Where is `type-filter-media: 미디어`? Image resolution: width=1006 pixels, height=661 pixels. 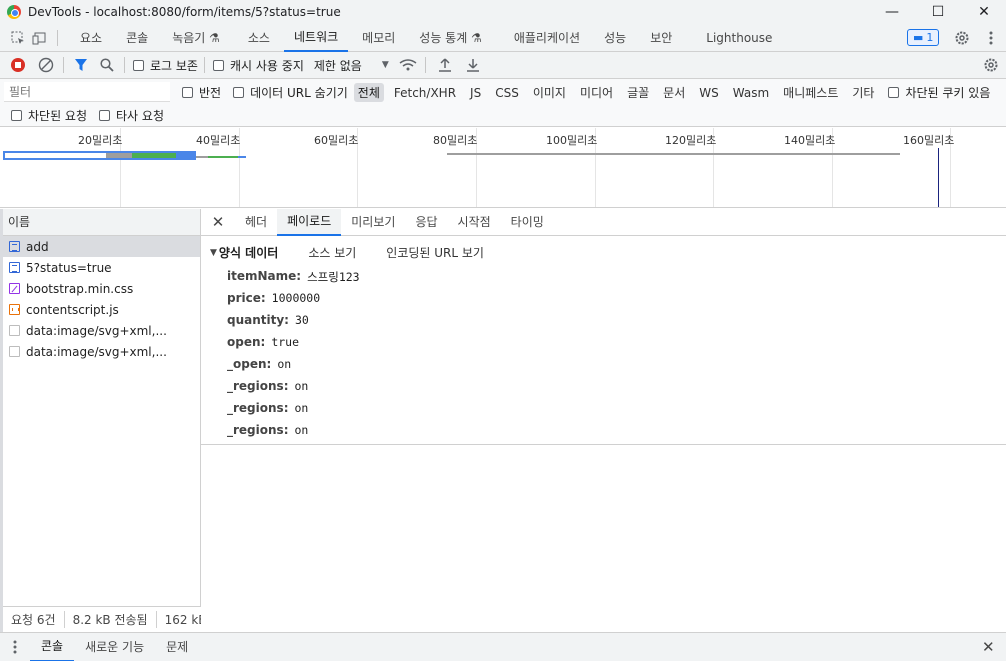
type-filter-media: 미디어 is located at coordinates (596, 92).